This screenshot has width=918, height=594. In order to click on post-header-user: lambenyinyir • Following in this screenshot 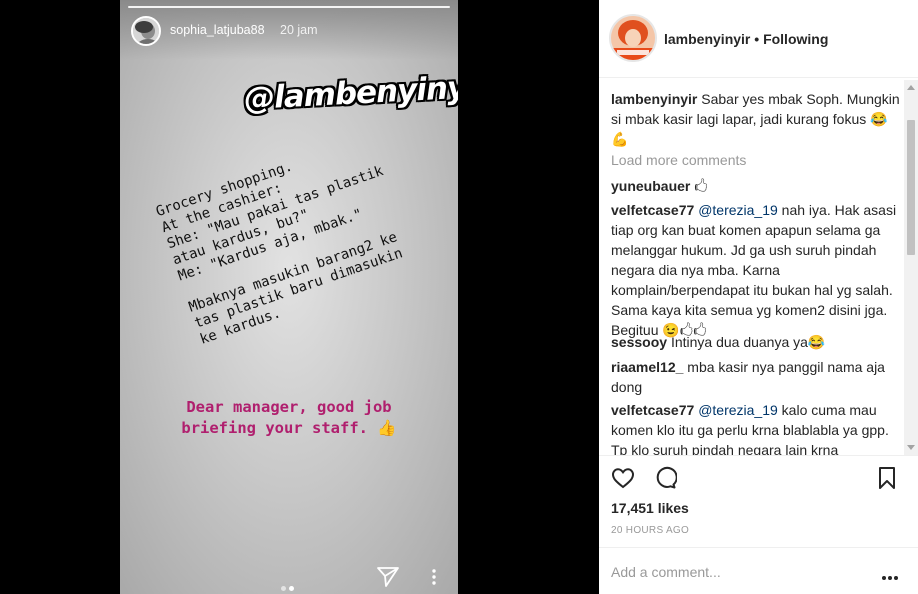, I will do `click(746, 39)`.